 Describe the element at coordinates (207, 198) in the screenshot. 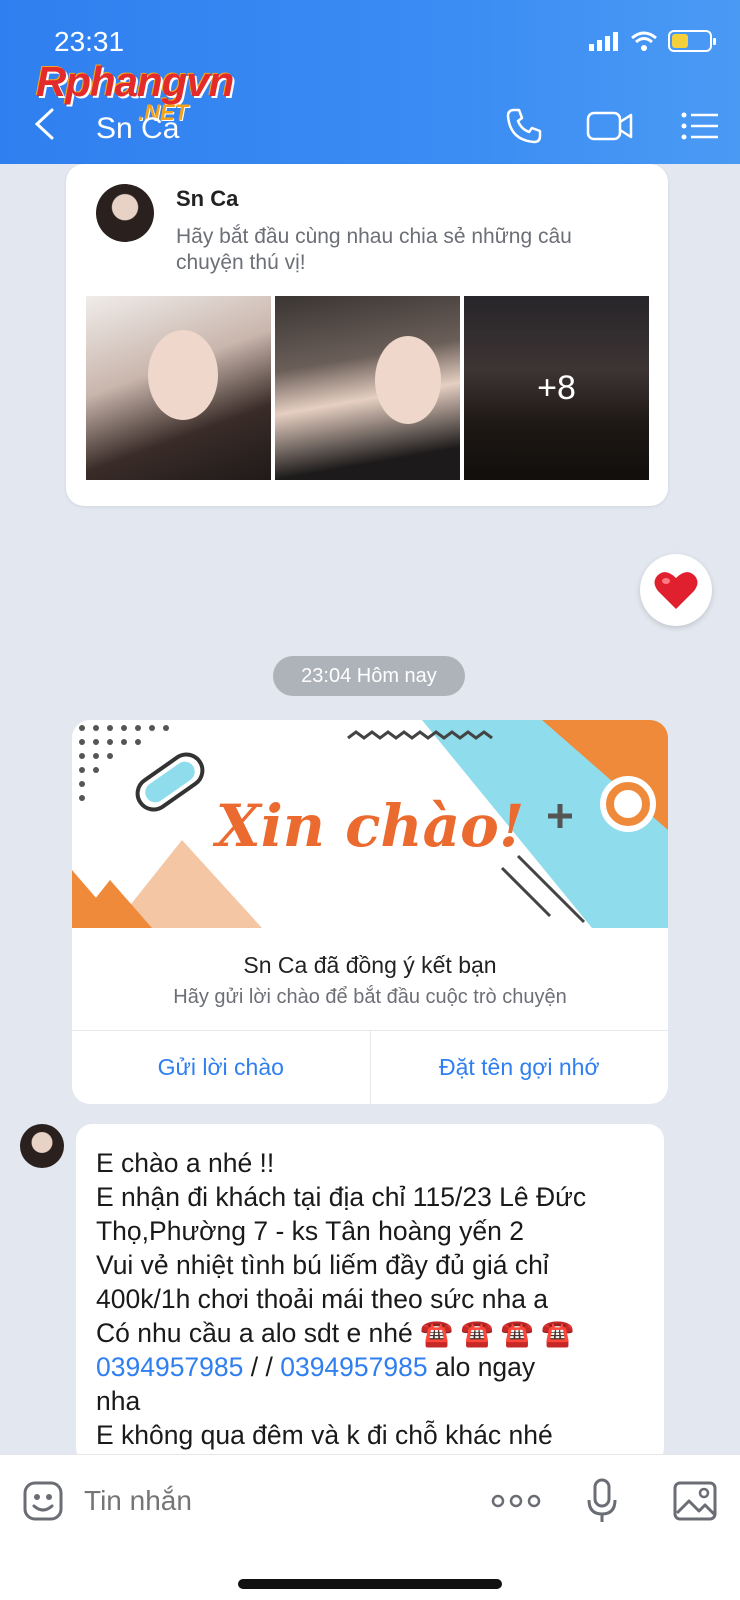

I see `profile-name: Sn Ca` at that location.